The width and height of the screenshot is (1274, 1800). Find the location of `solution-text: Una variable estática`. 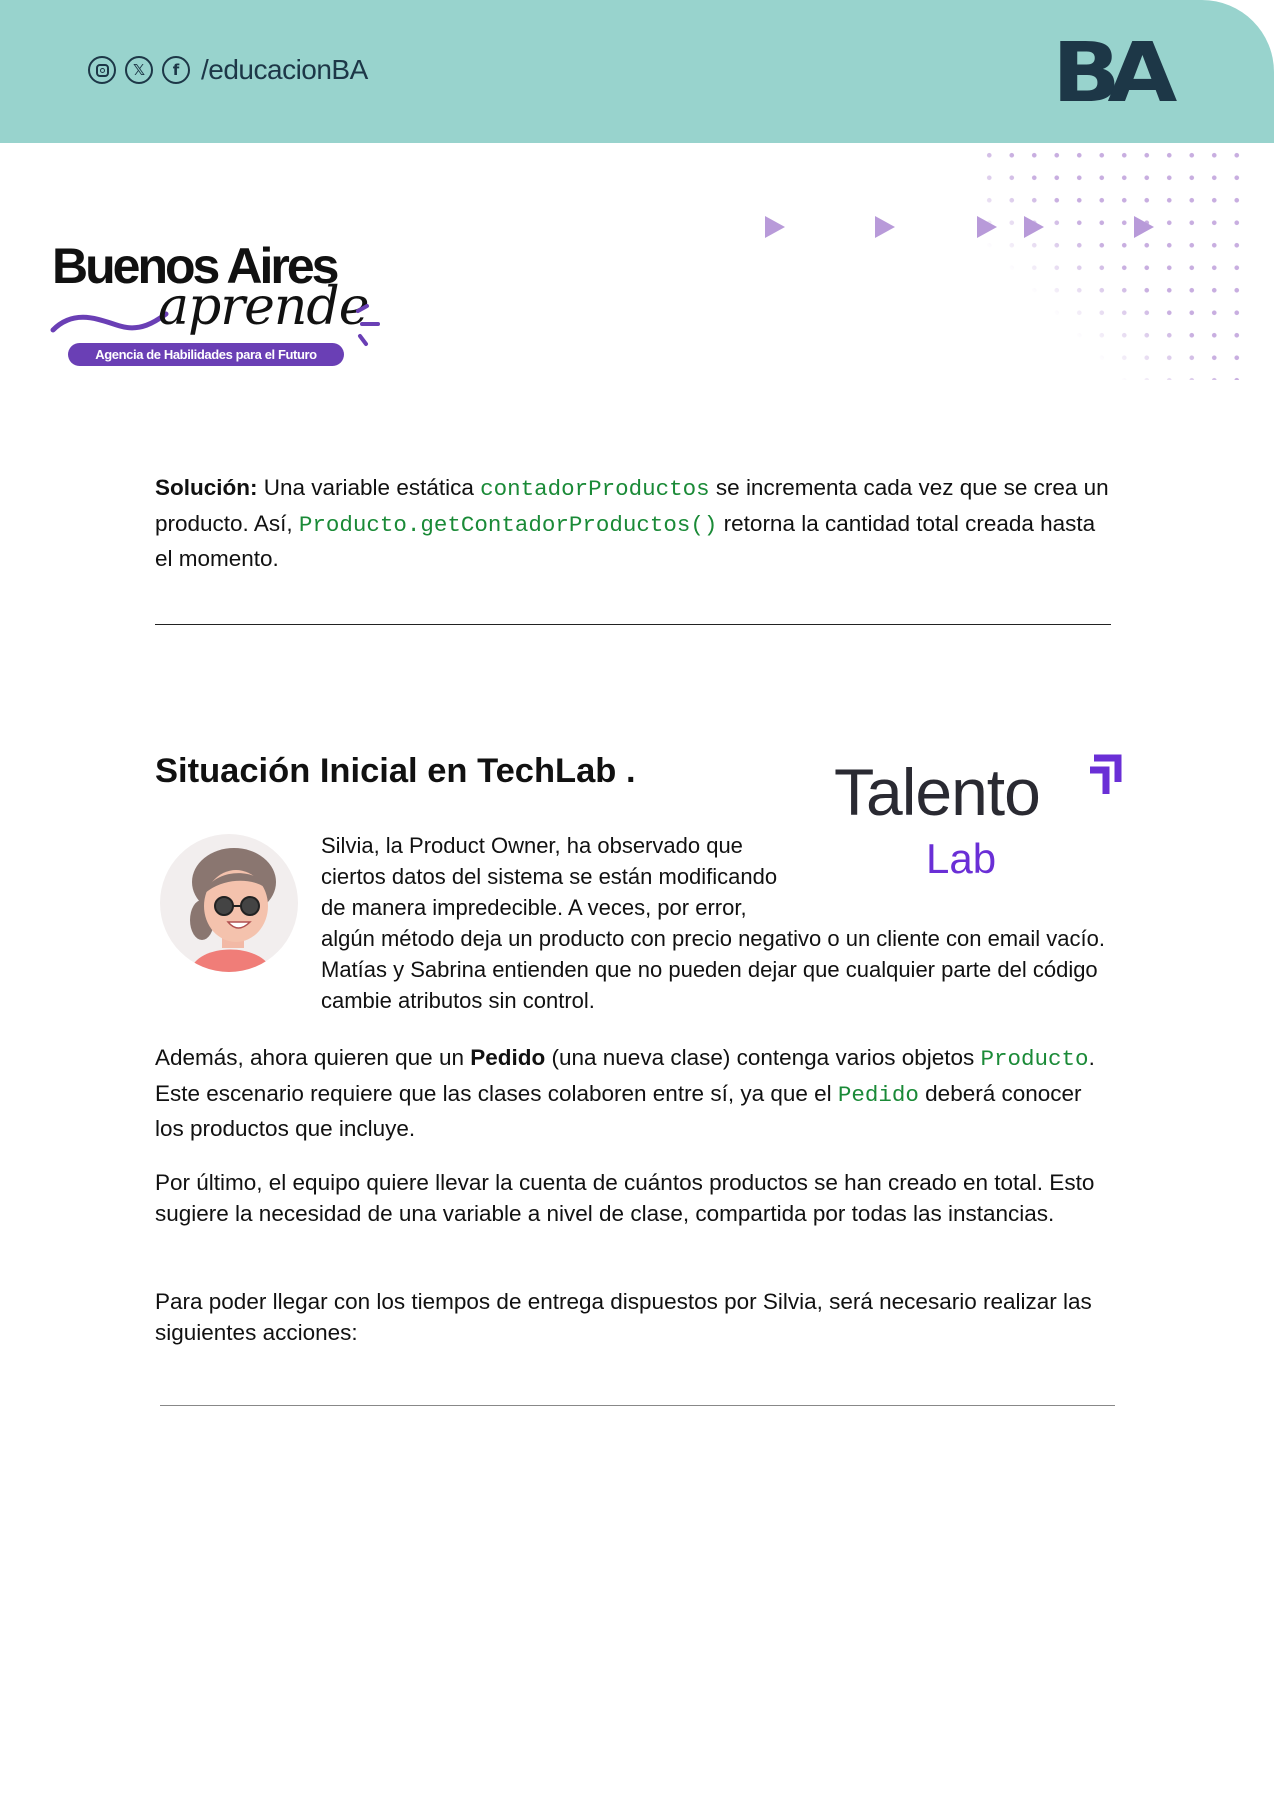

solution-text: Una variable estática is located at coordinates (369, 487).